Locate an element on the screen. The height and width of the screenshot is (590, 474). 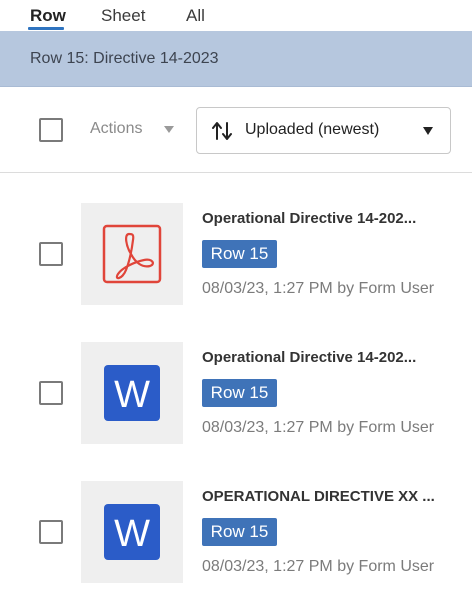
tab-bar: Row Sheet All is located at coordinates (237, 15).